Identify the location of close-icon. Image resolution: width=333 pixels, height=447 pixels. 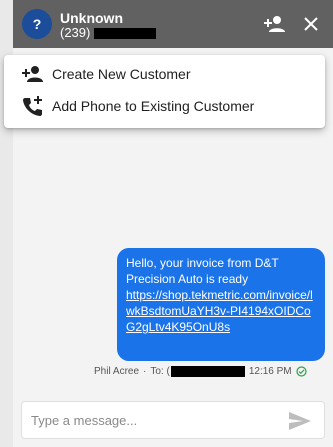
(311, 24).